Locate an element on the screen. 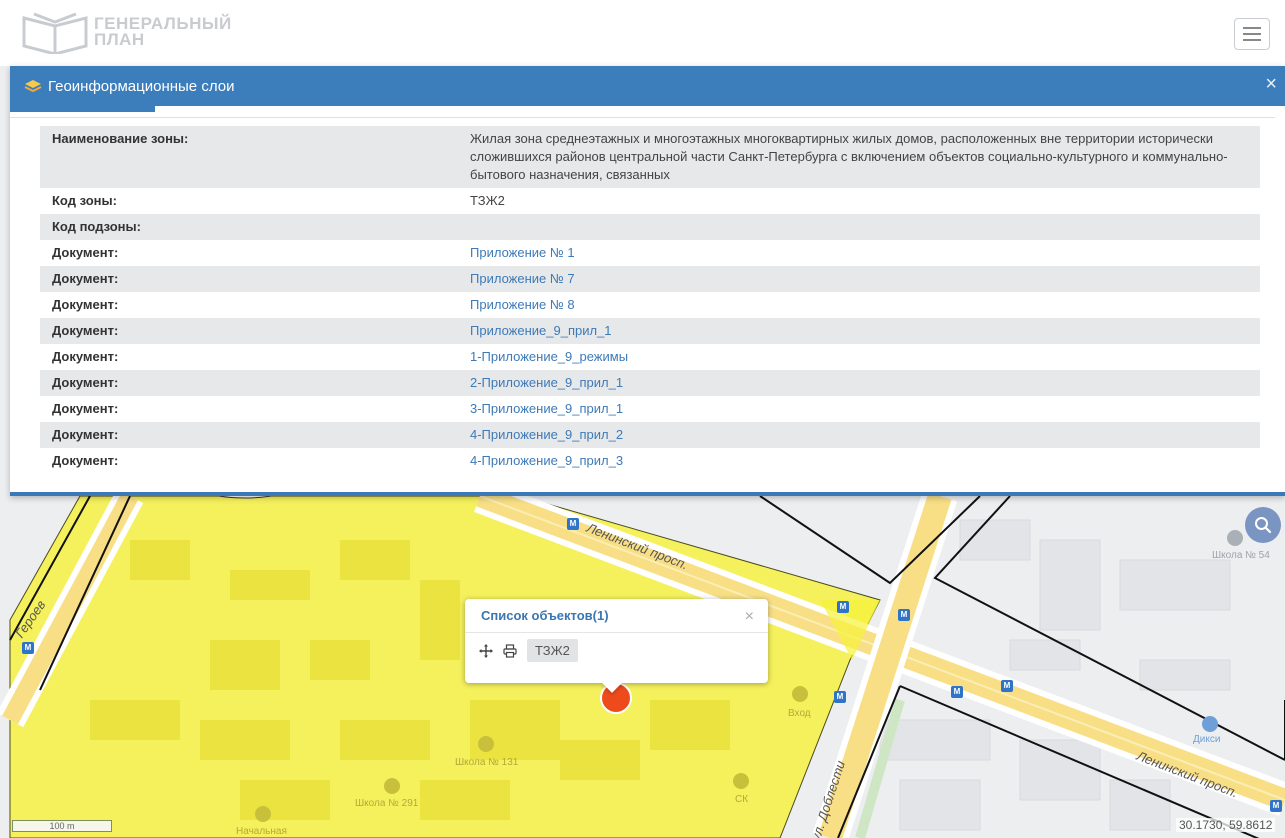 The image size is (1285, 838). popup-close-button: × is located at coordinates (749, 617).